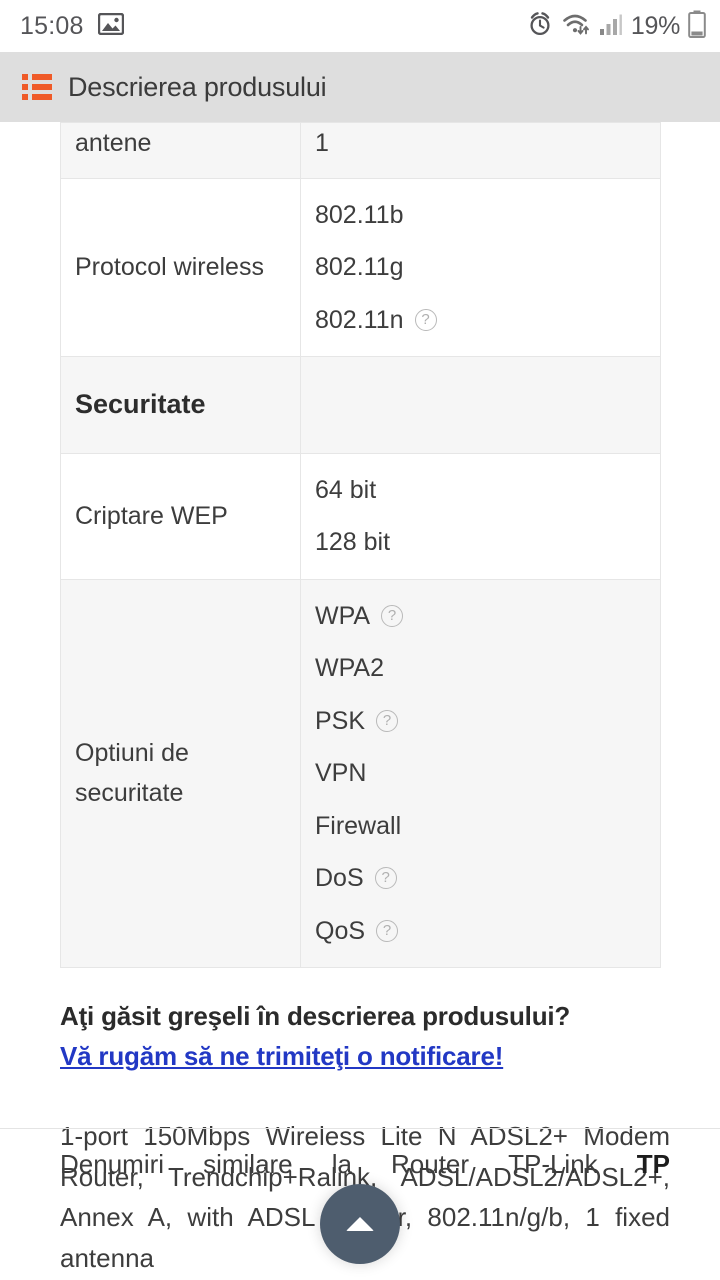  I want to click on value-text: 802.11n, so click(359, 319).